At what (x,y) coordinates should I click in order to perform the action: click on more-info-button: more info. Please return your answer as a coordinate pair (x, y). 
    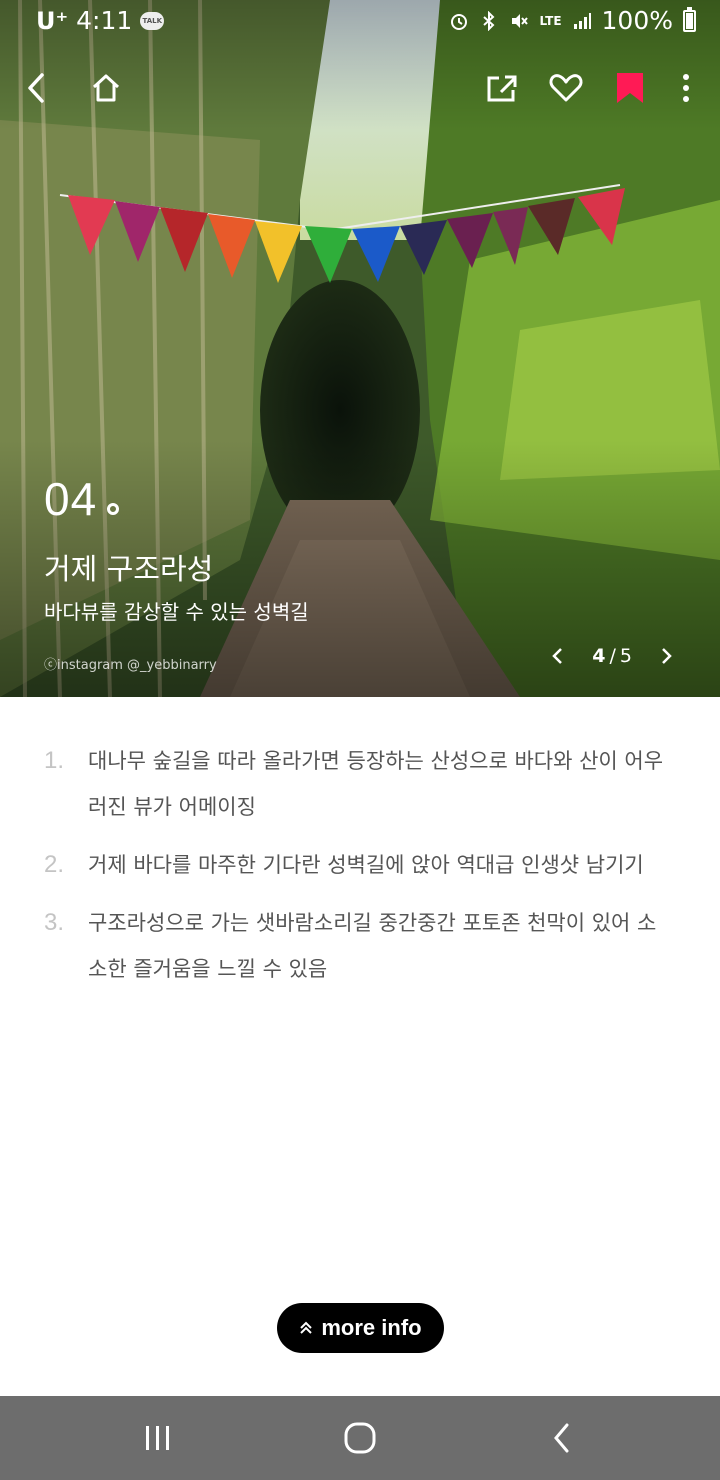
    Looking at the image, I should click on (360, 1328).